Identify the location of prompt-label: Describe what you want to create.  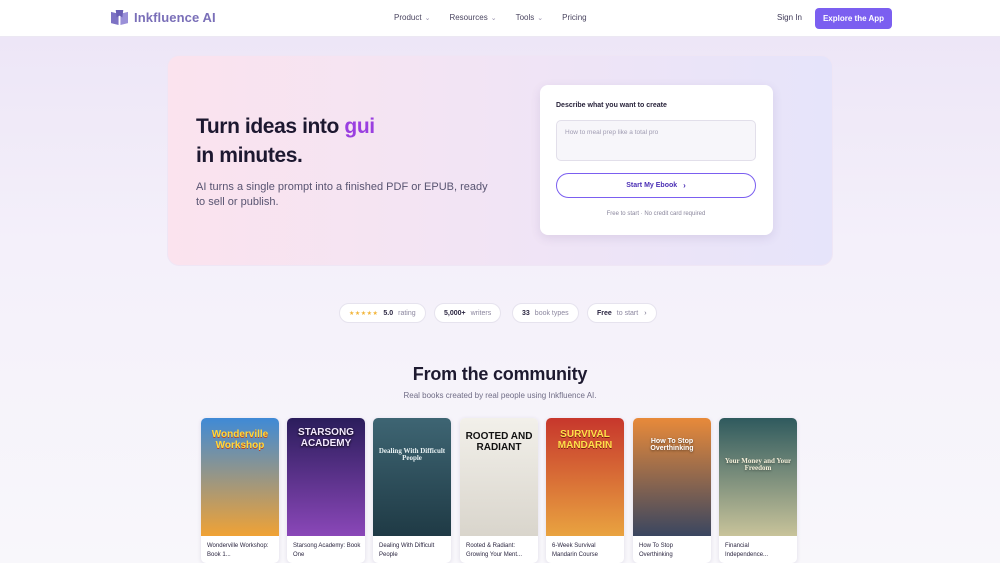
(611, 105).